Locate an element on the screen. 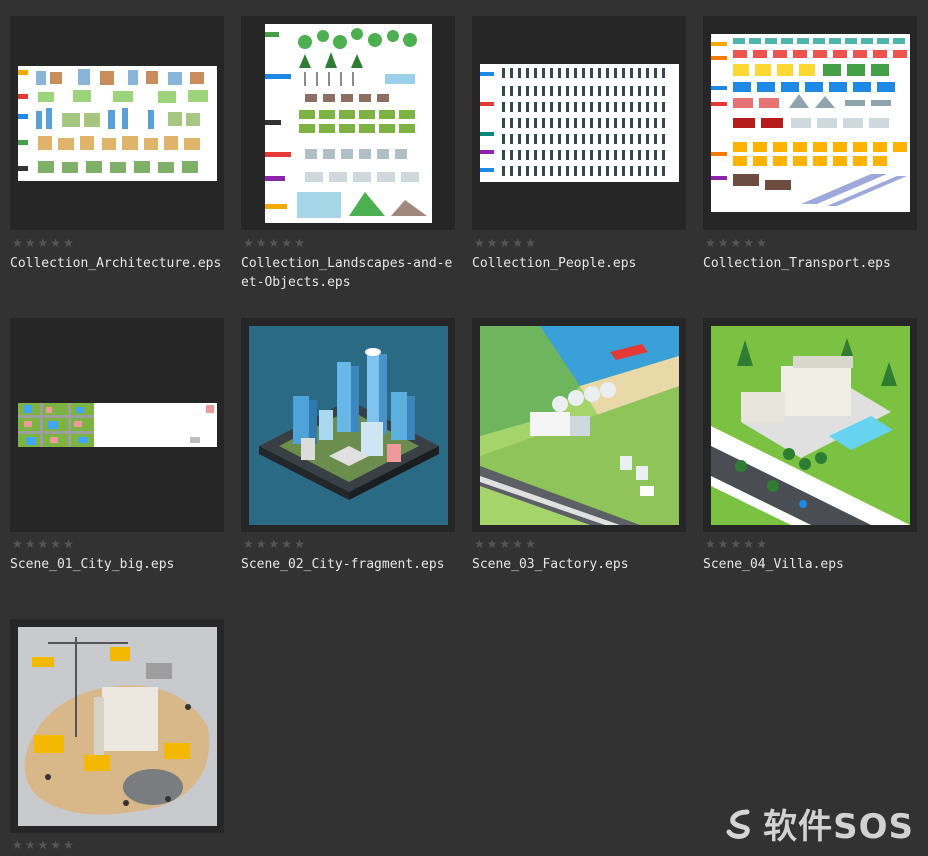 Image resolution: width=928 pixels, height=856 pixels. rating-stars-construction: ★ ★ ★ ★ ★ is located at coordinates (43, 845).